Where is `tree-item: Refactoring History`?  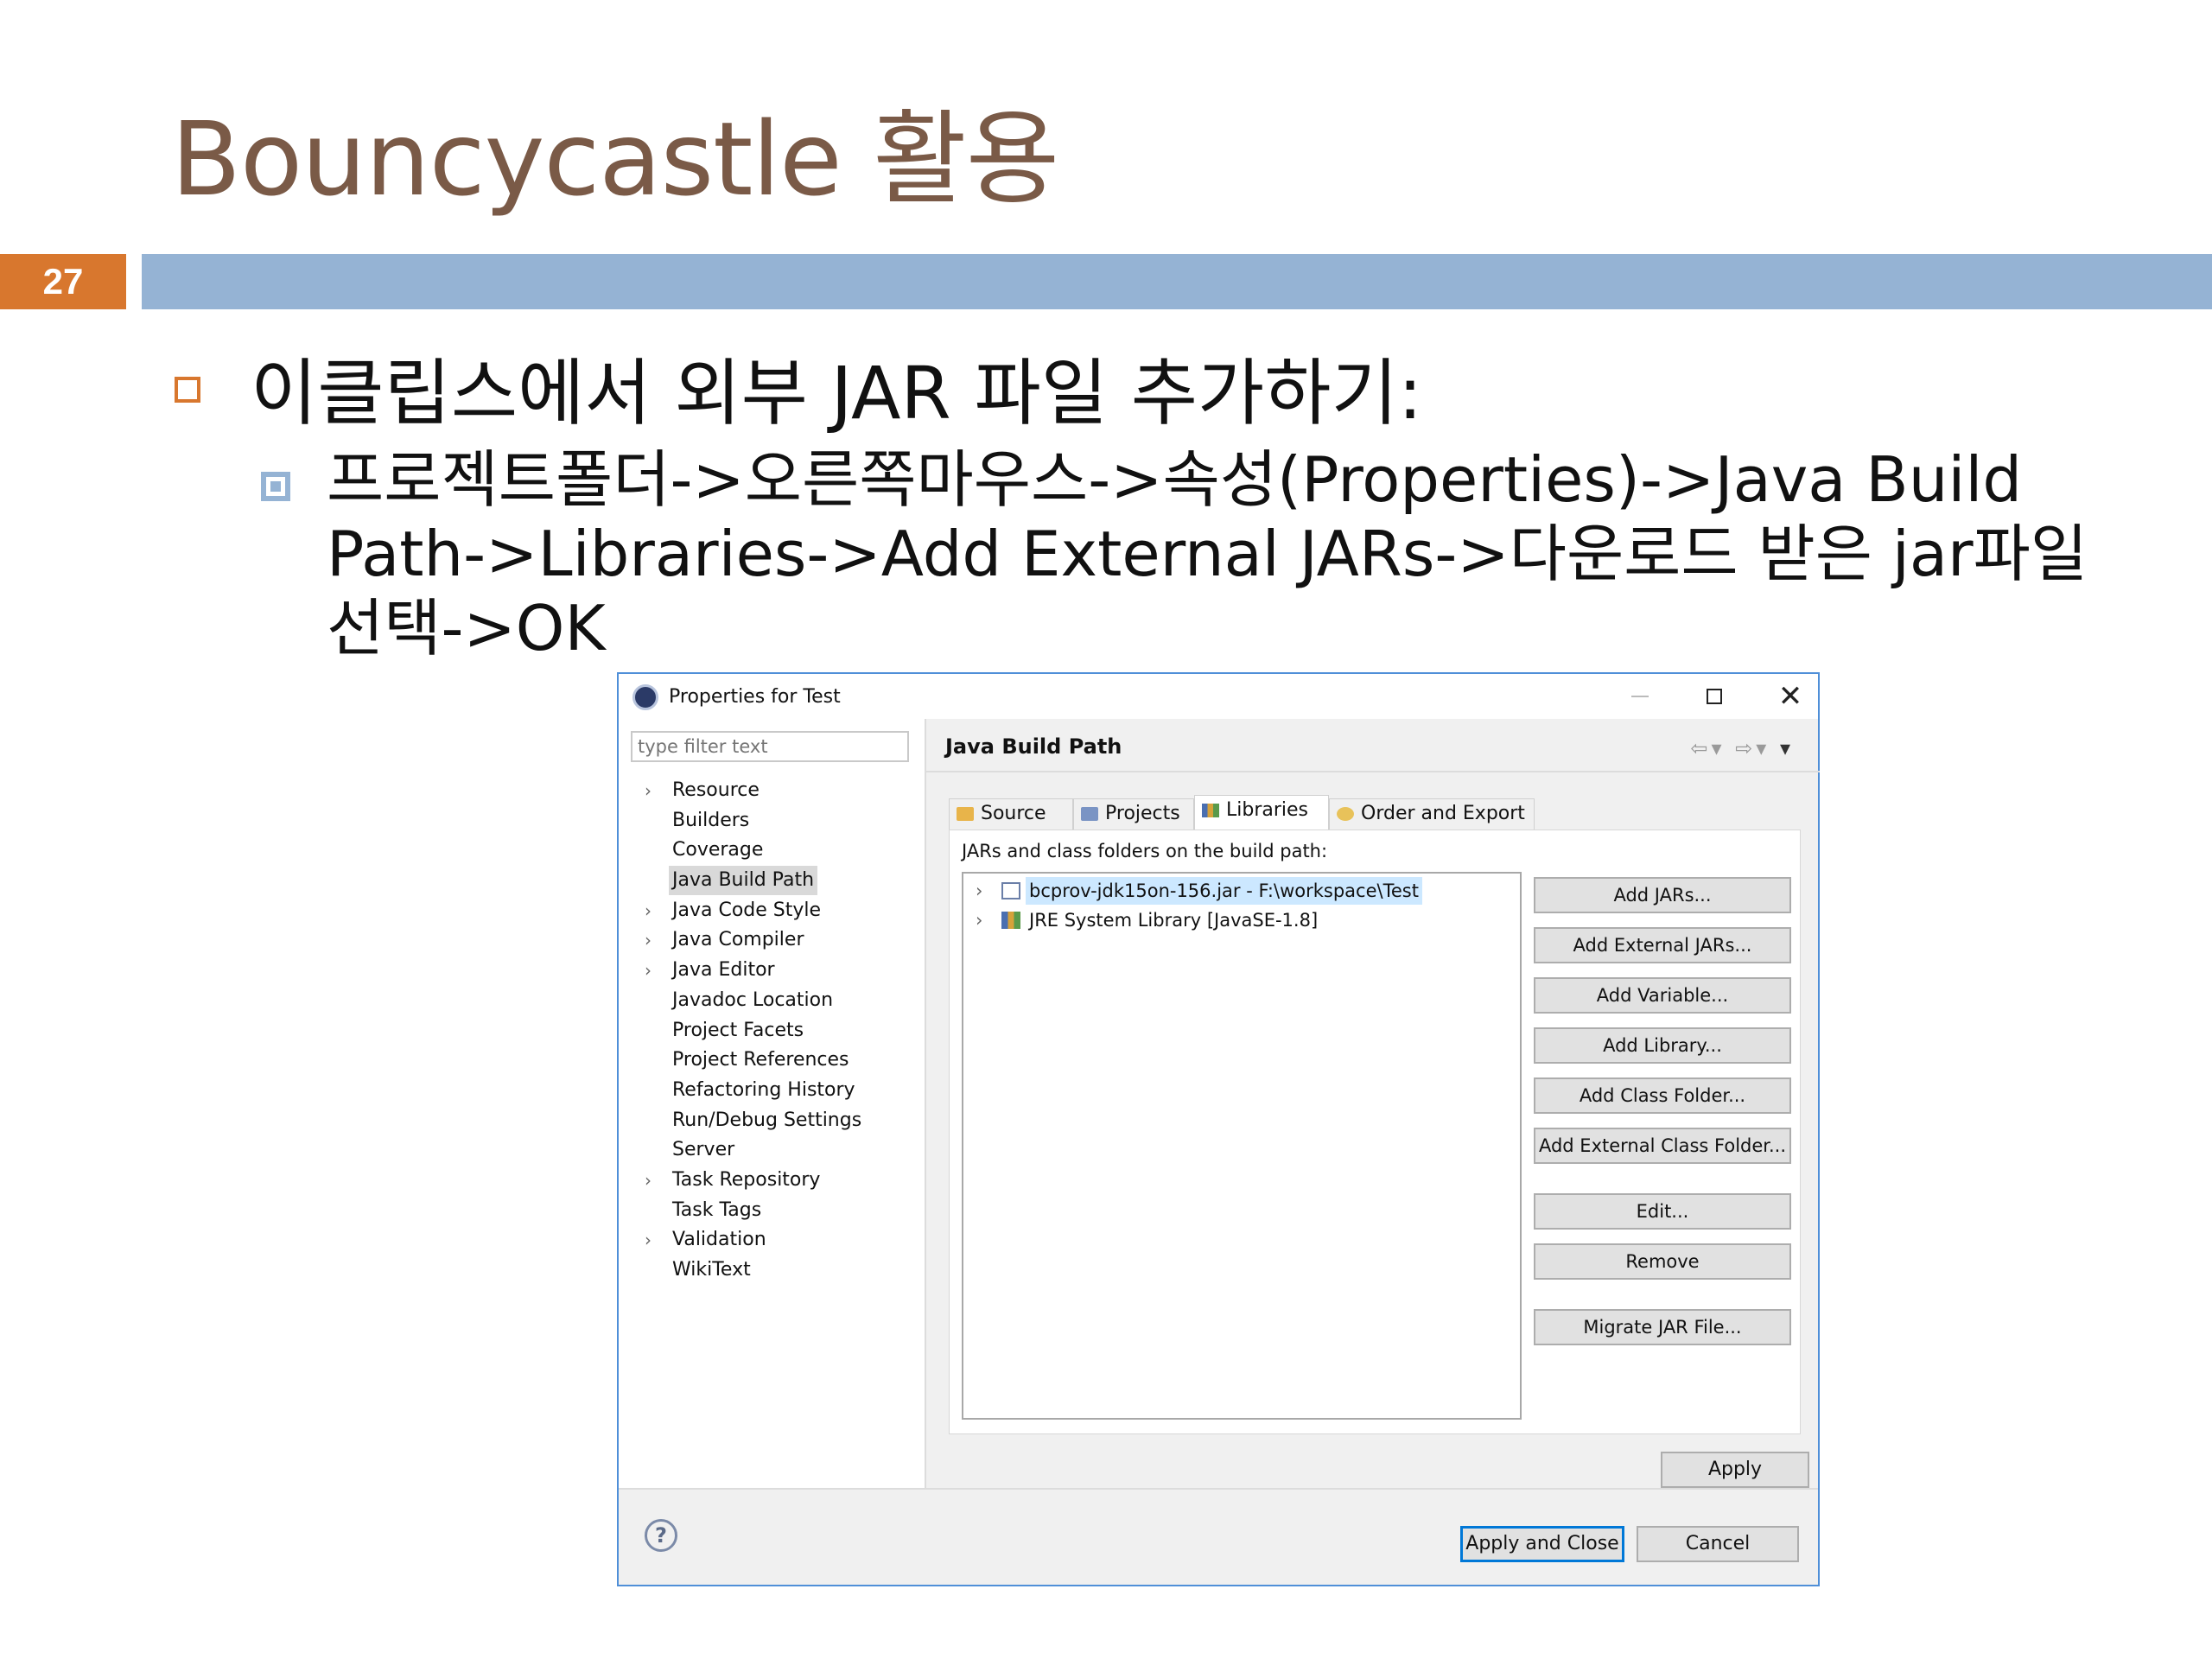
tree-item: Refactoring History is located at coordinates (772, 1091).